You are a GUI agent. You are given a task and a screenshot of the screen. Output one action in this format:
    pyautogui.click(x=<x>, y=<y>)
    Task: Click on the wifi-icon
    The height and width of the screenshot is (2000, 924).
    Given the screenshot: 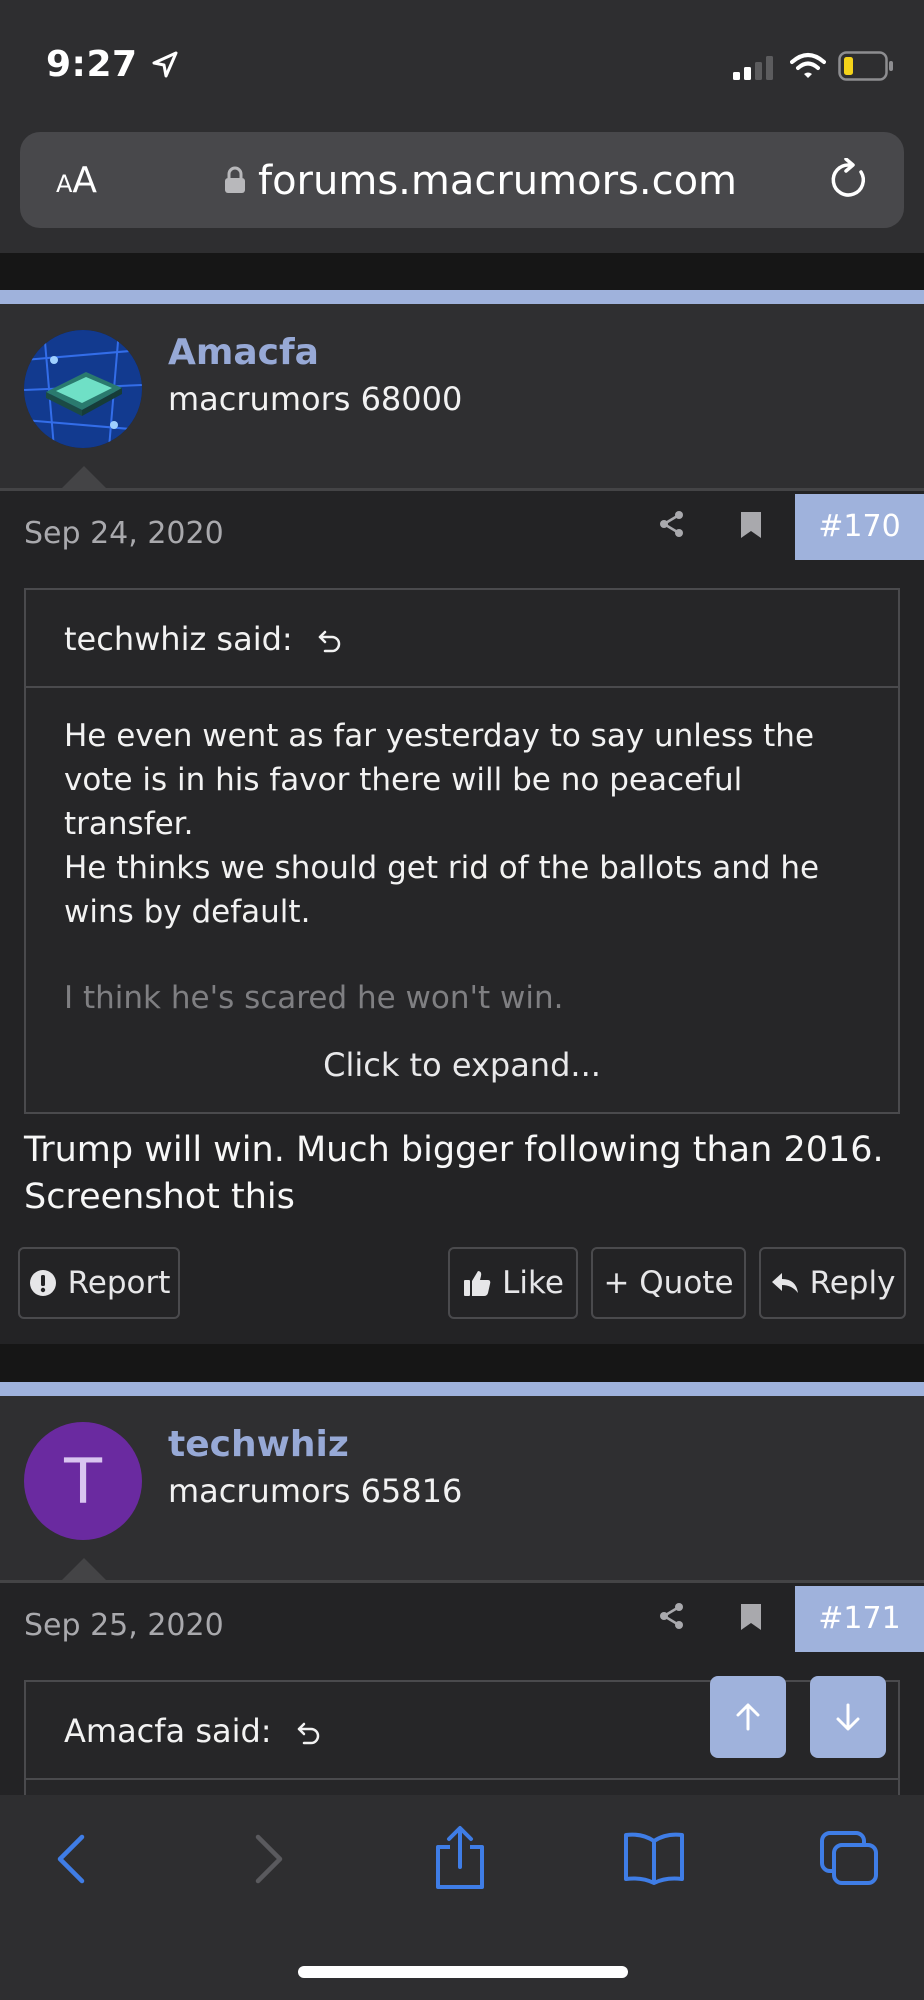 What is the action you would take?
    pyautogui.click(x=808, y=65)
    